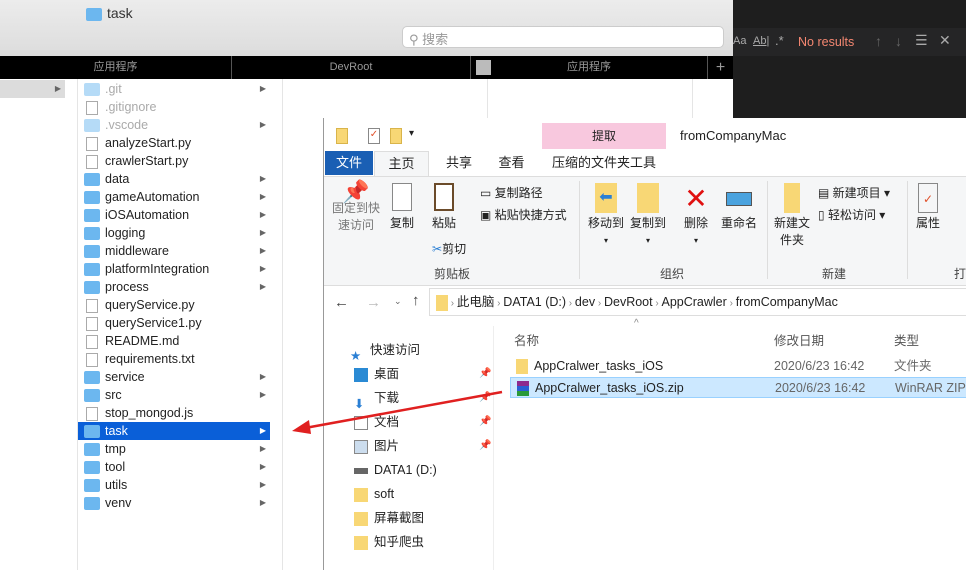  Describe the element at coordinates (301, 427) in the screenshot. I see `arrow-head` at that location.